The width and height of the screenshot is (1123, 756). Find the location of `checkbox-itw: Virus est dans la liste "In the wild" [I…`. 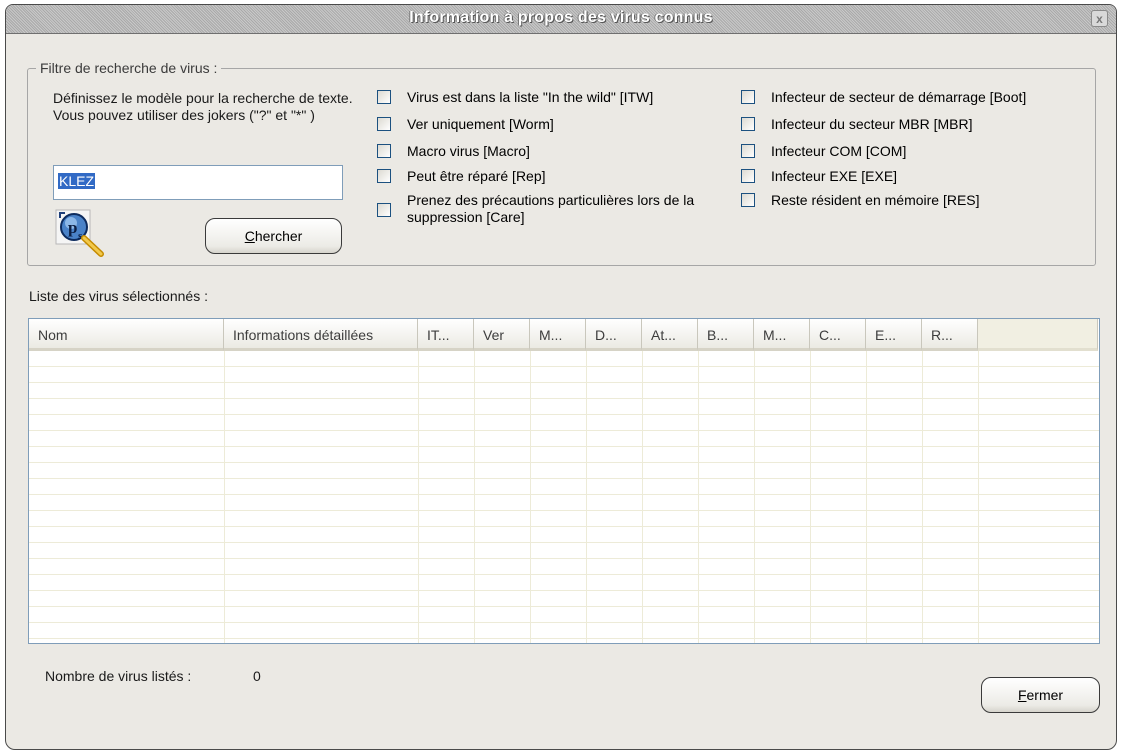

checkbox-itw: Virus est dans la liste "In the wild" [I… is located at coordinates (552, 97).